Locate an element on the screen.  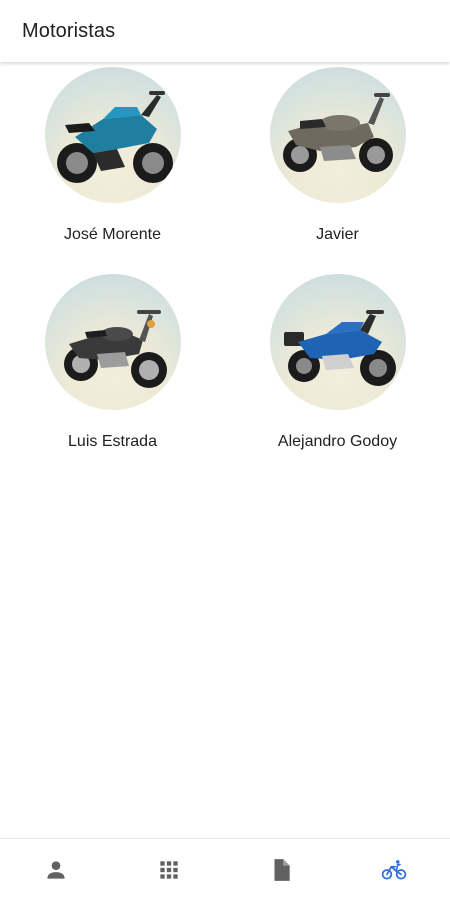
bottom-navigation is located at coordinates (225, 869).